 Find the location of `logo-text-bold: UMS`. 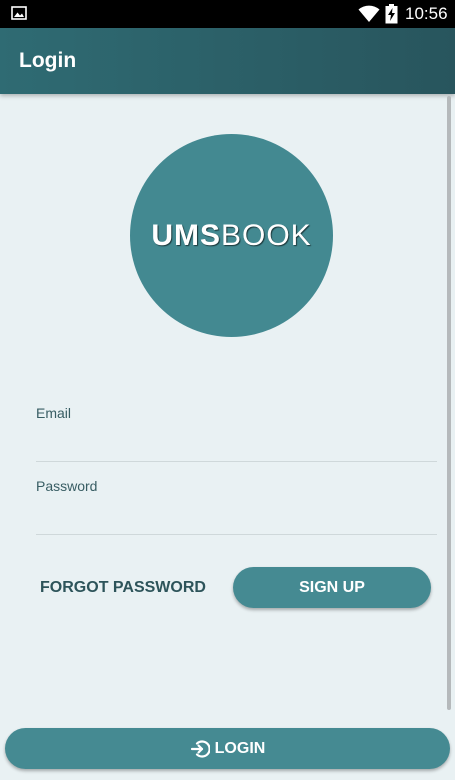

logo-text-bold: UMS is located at coordinates (186, 235).